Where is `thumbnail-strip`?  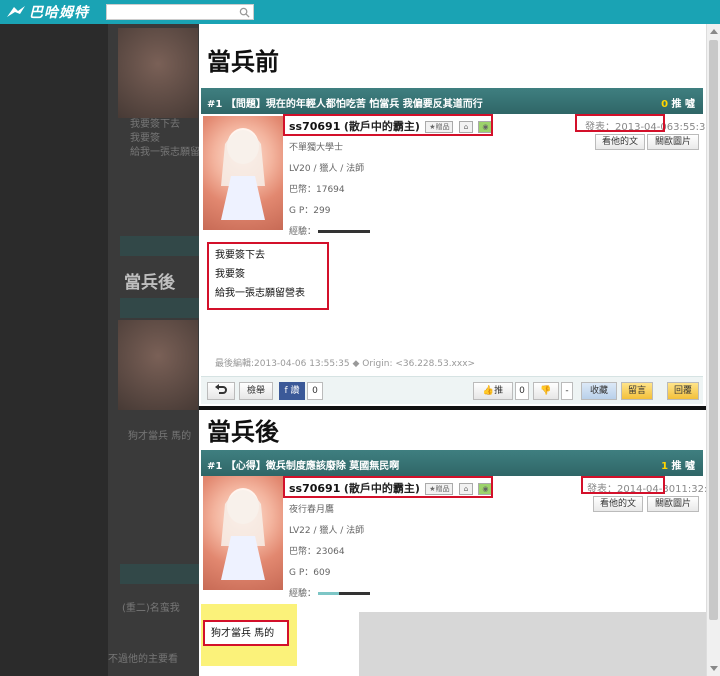 thumbnail-strip is located at coordinates (532, 644).